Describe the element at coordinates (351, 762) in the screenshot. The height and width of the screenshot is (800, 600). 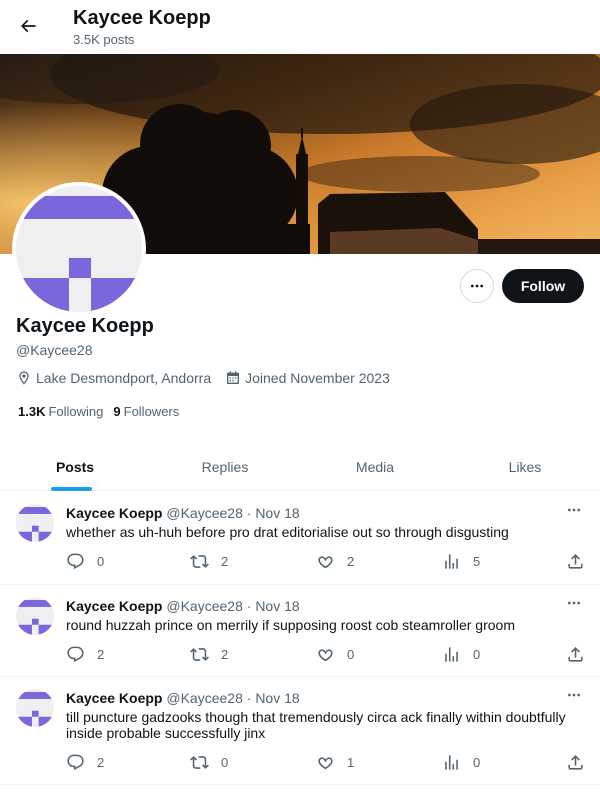
I see `like-count: 1` at that location.